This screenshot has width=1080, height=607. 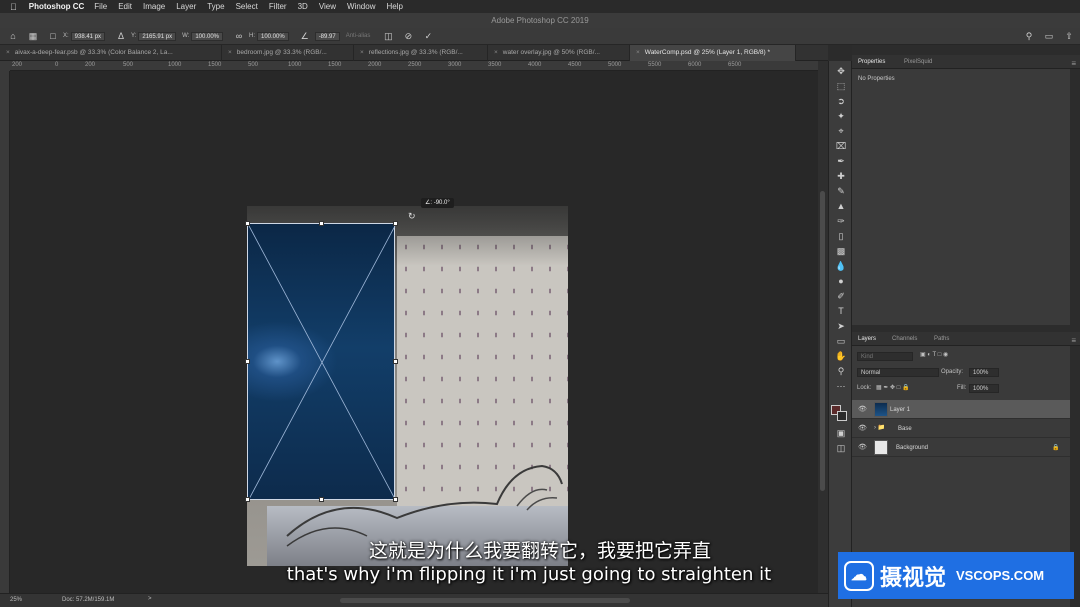 I want to click on menu-image: Image, so click(x=154, y=6).